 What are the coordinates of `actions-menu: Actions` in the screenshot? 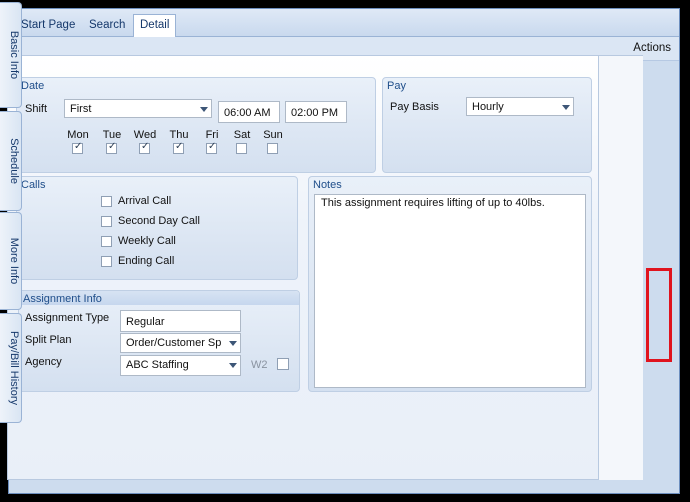 It's located at (652, 48).